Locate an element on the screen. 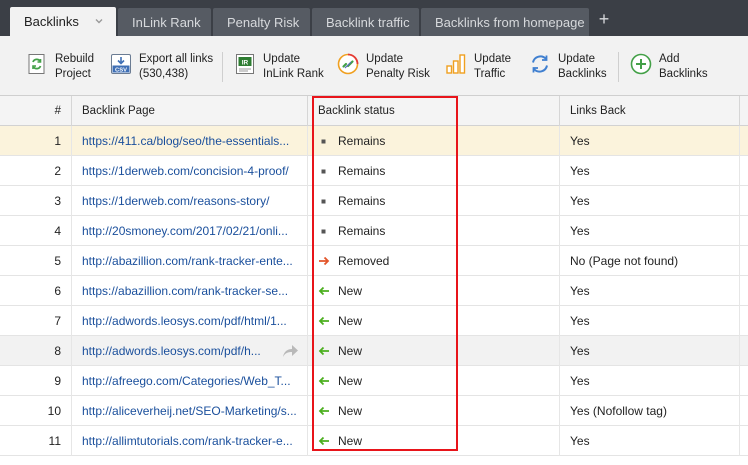  tab-label: InLink Rank is located at coordinates (166, 22).